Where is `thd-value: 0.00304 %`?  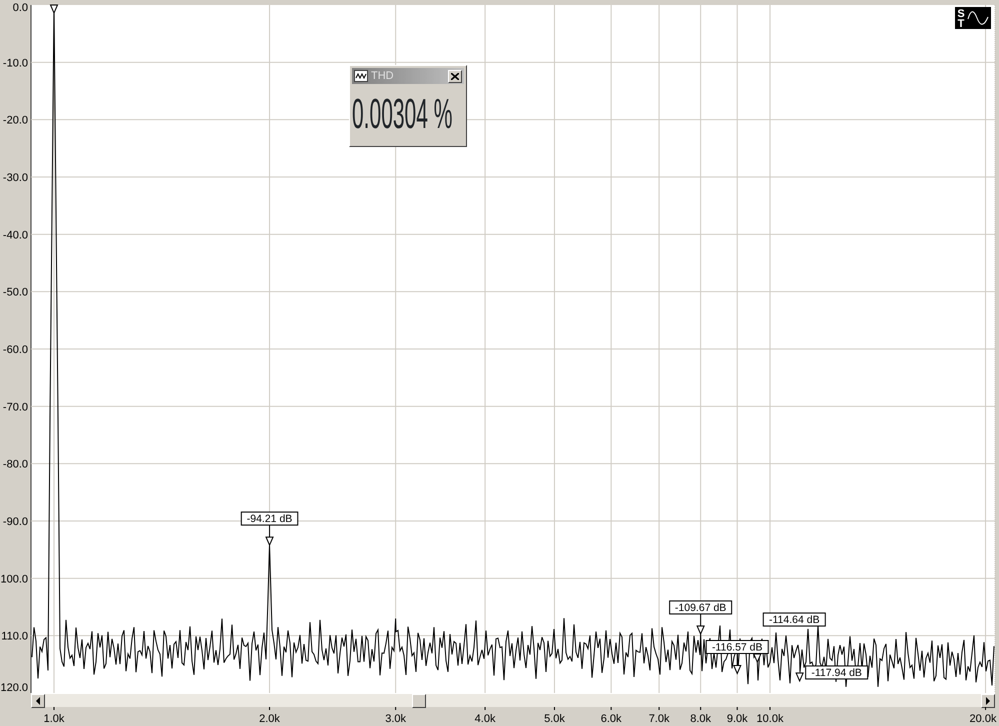 thd-value: 0.00304 % is located at coordinates (402, 114).